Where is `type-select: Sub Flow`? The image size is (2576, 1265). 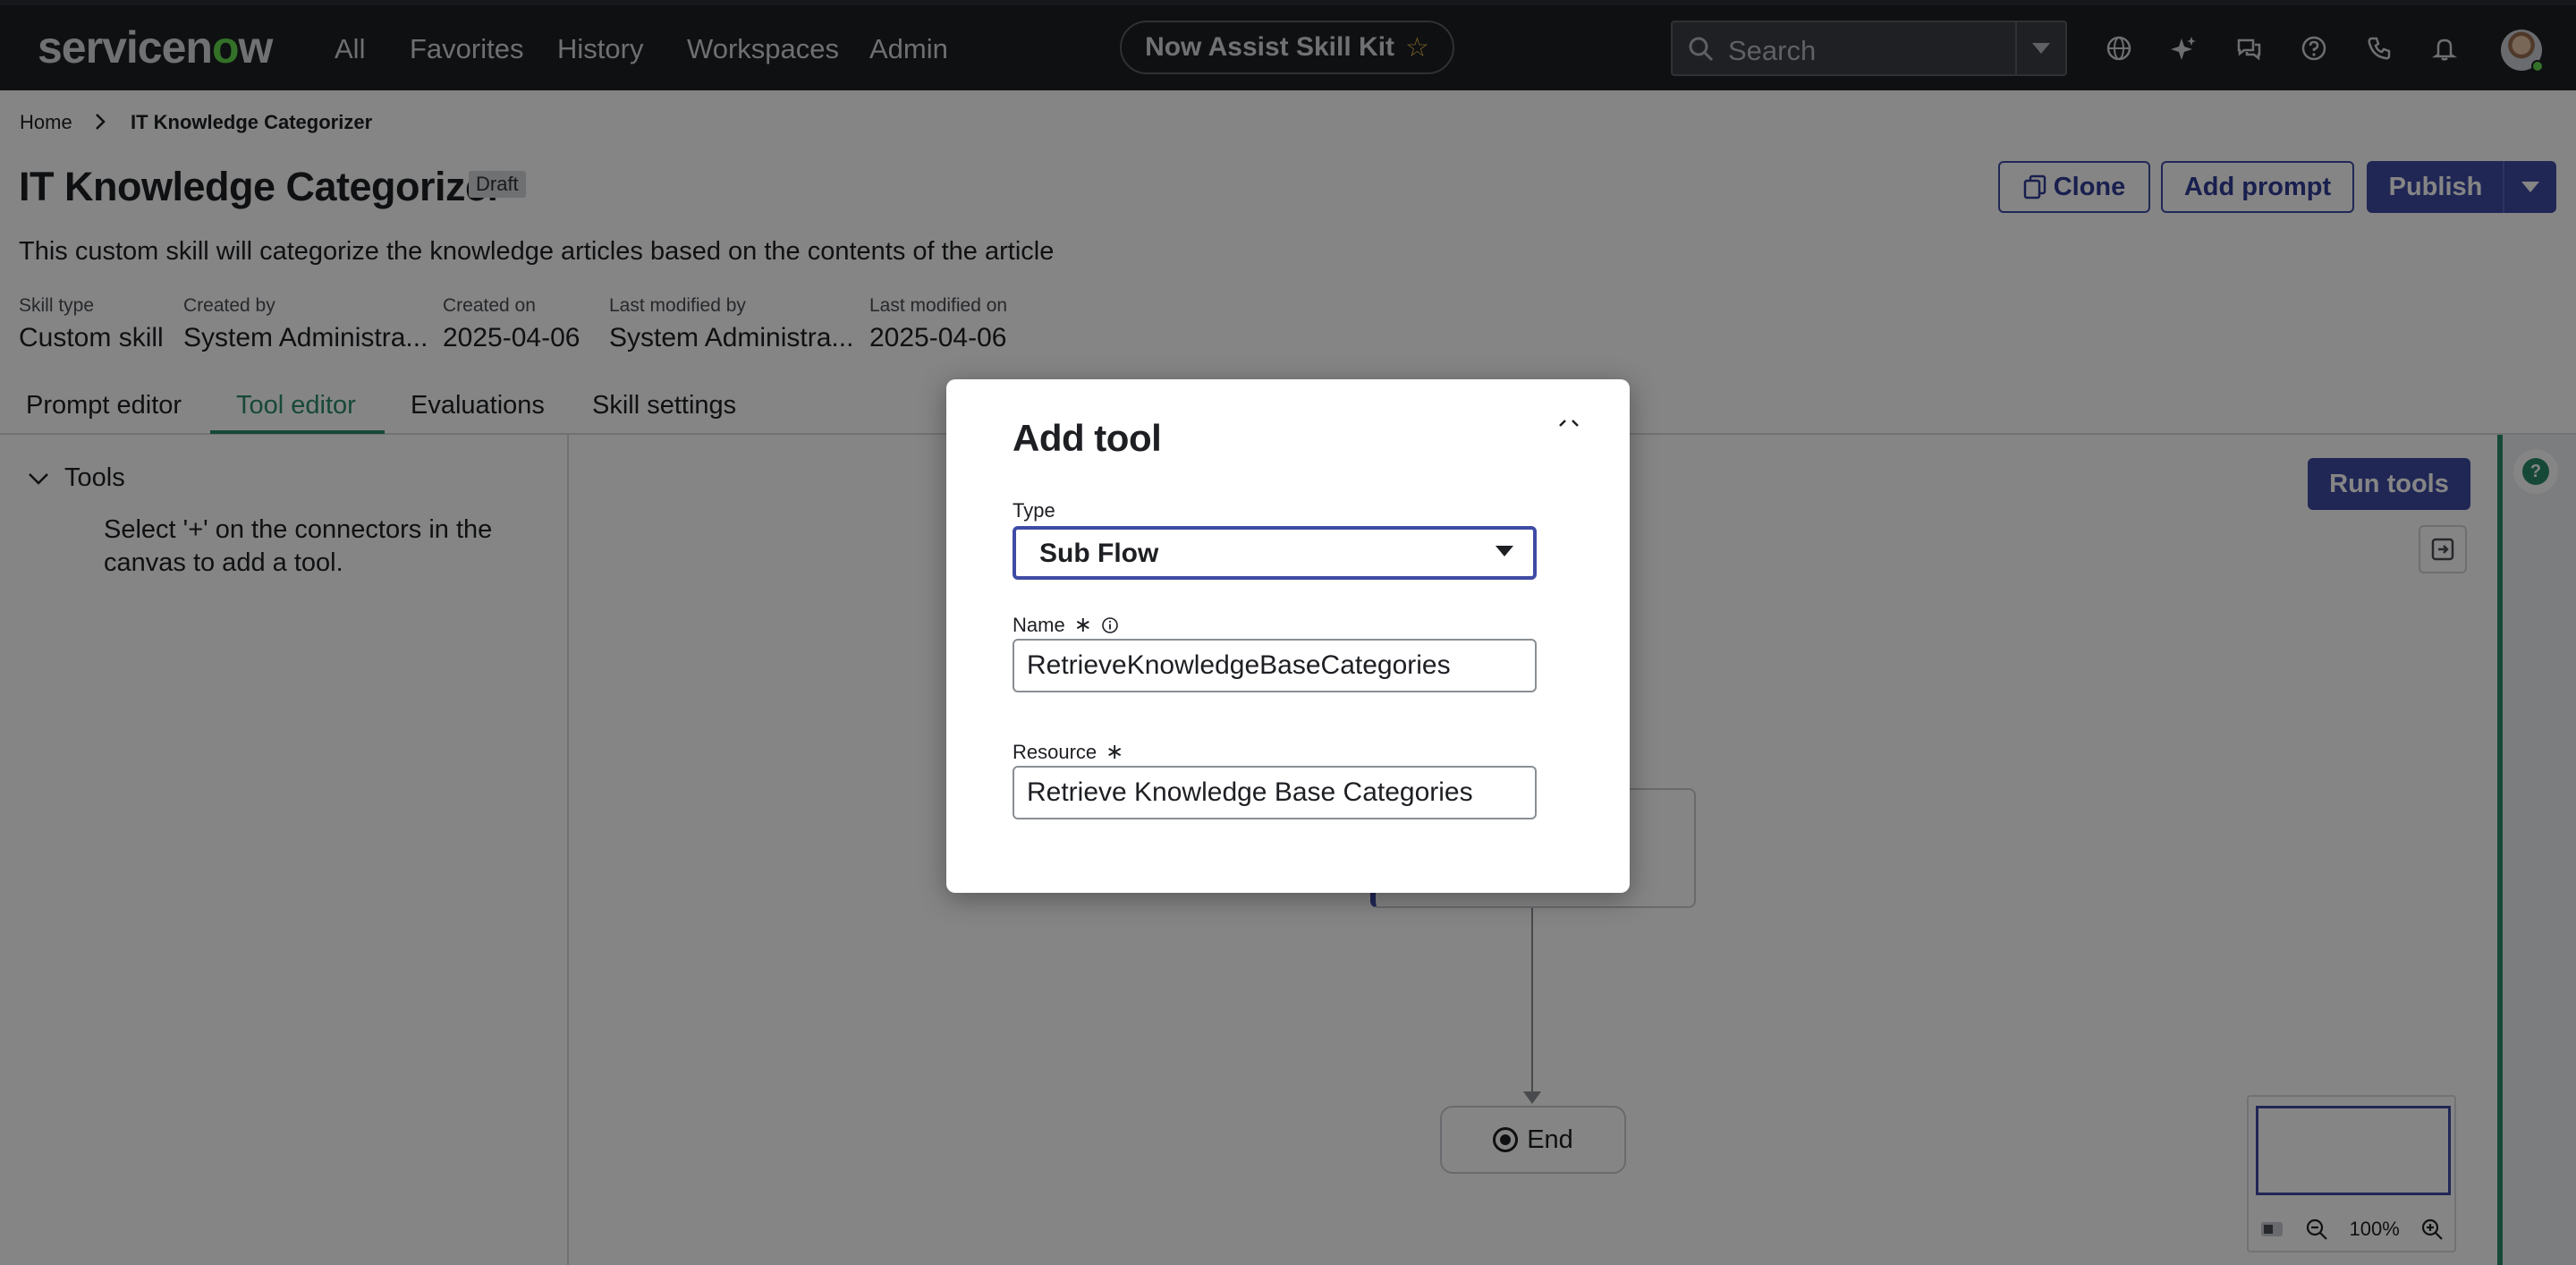 type-select: Sub Flow is located at coordinates (1275, 553).